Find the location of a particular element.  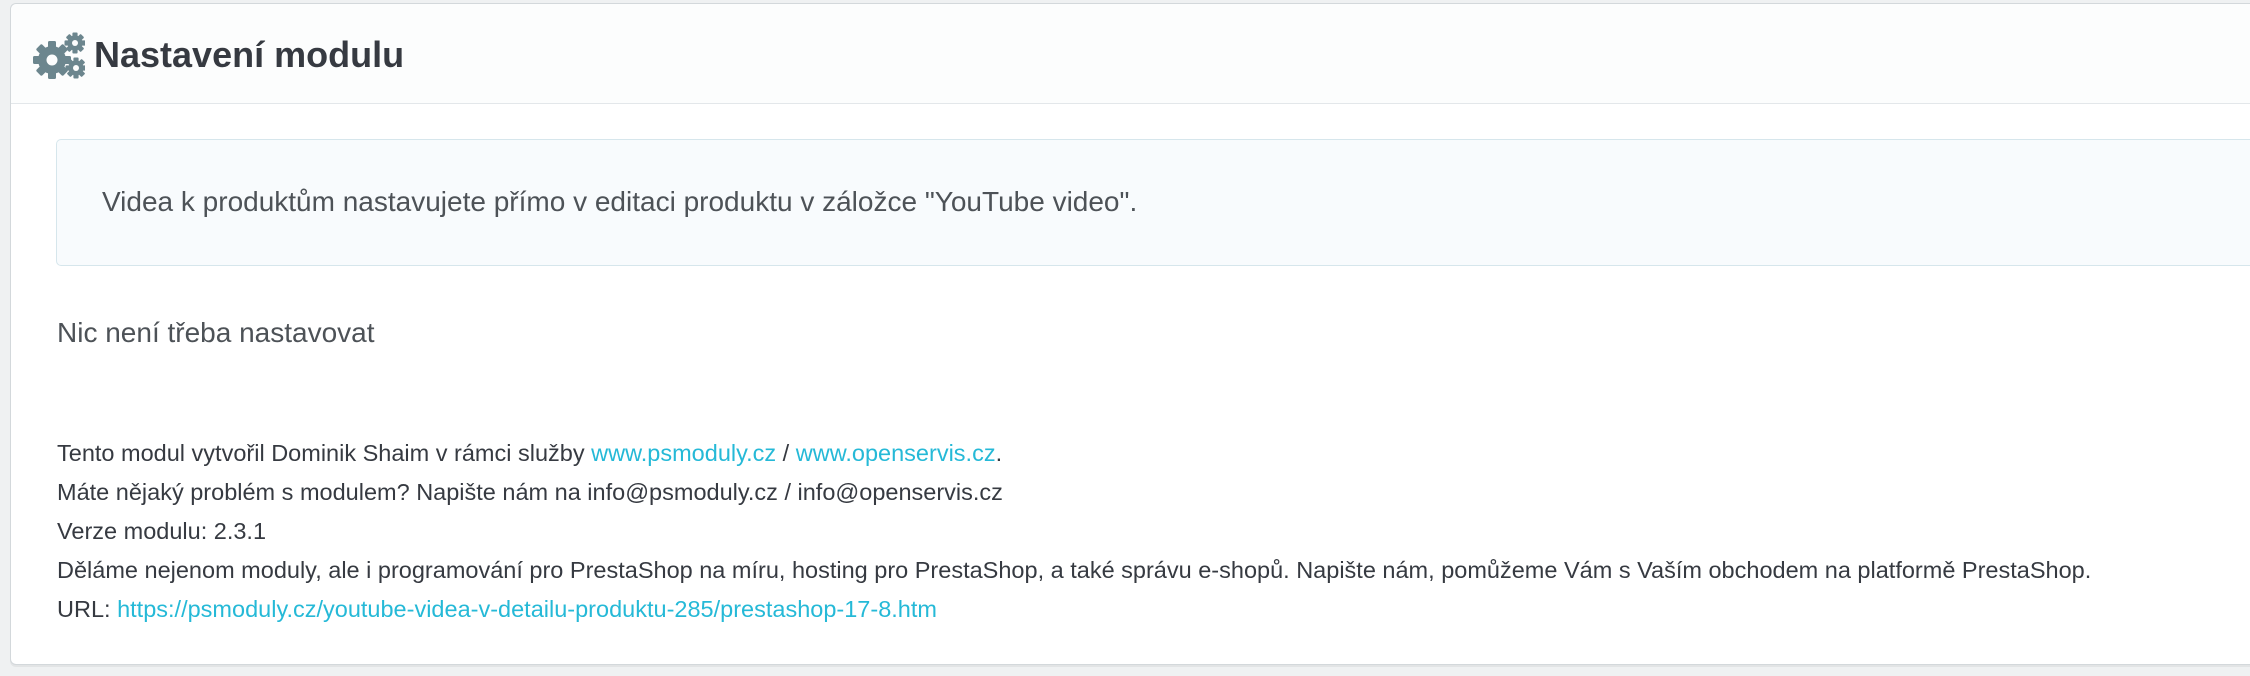

url-label: URL: is located at coordinates (87, 609).